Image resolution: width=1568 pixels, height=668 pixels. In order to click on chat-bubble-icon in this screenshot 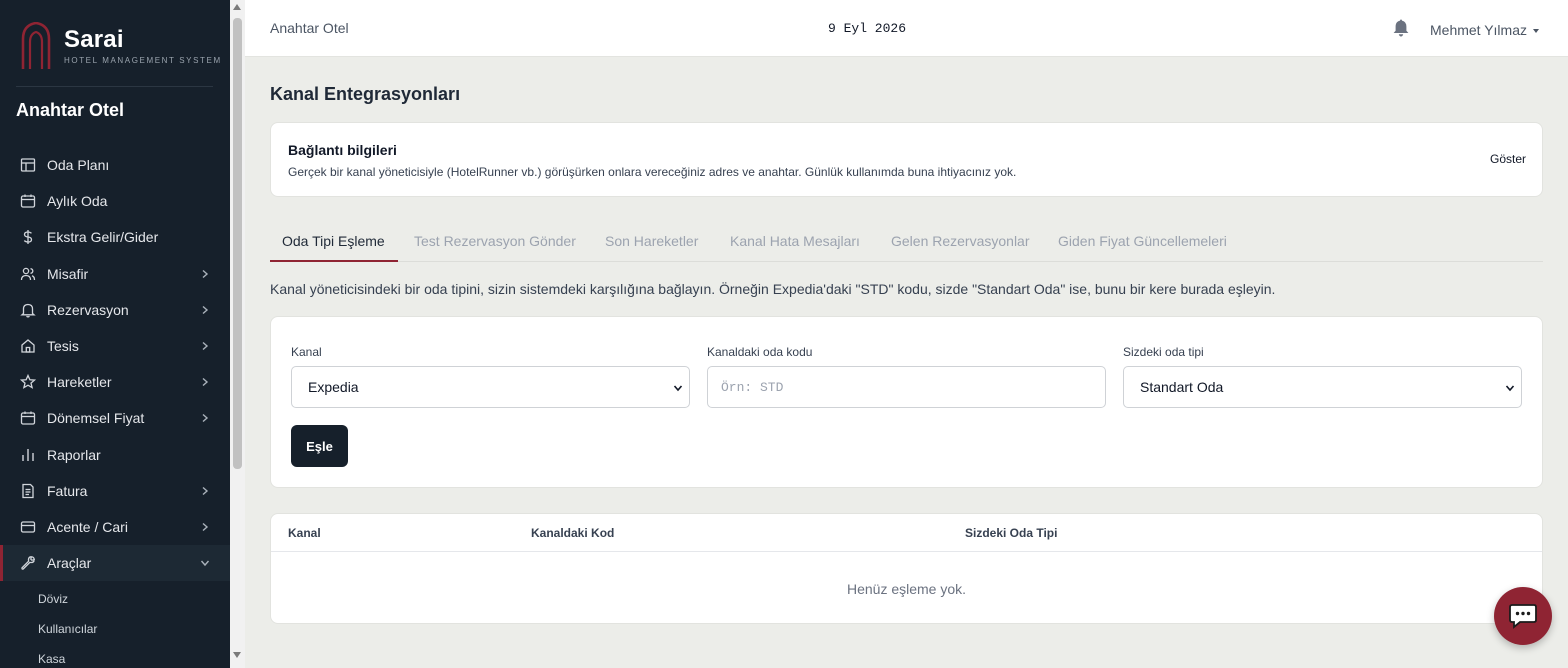, I will do `click(1523, 616)`.